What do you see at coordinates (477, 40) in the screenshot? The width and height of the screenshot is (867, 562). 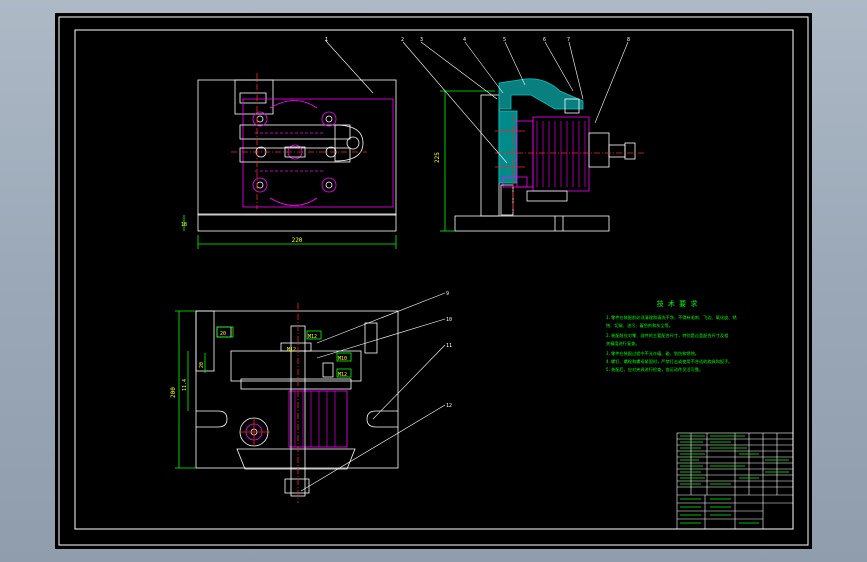 I see `balloons-top: 1 2 3 4 5 6 7 8` at bounding box center [477, 40].